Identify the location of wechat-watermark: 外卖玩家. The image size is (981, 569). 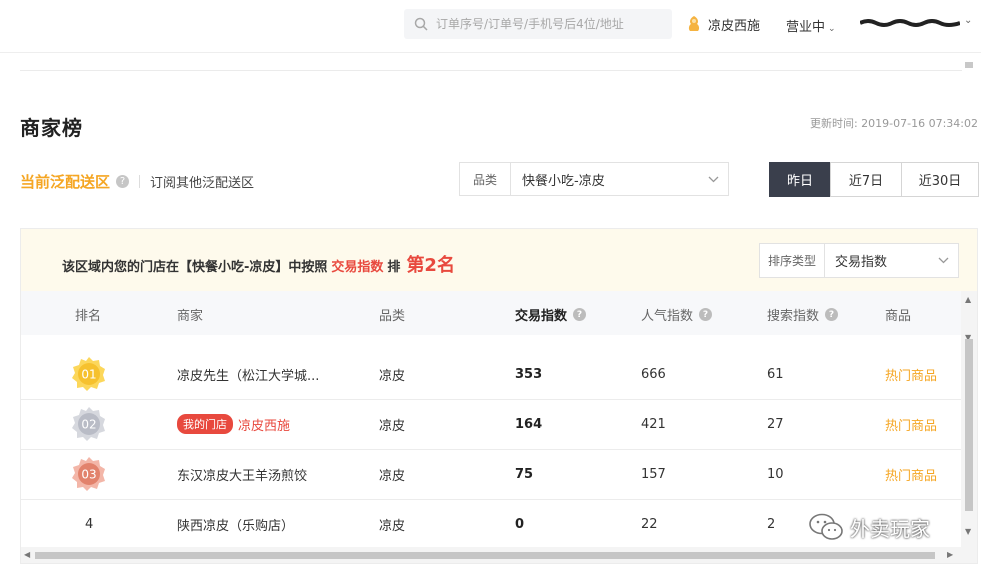
(869, 527).